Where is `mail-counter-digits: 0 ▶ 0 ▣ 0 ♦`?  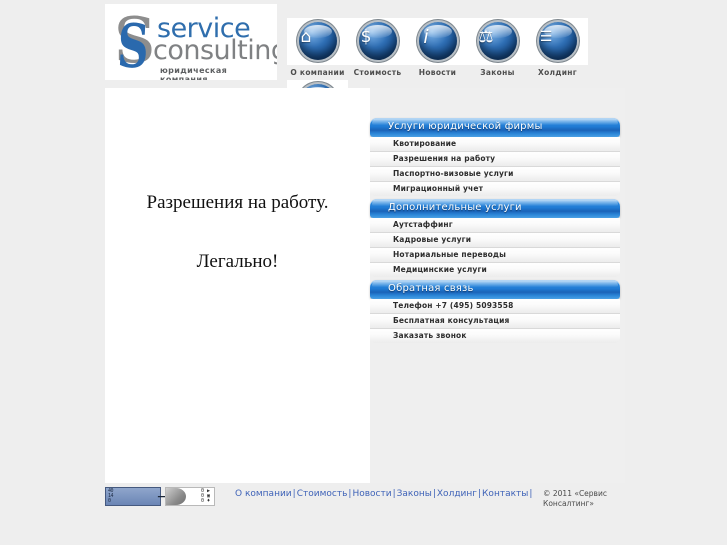
mail-counter-digits: 0 ▶ 0 ▣ 0 ♦ is located at coordinates (205, 496).